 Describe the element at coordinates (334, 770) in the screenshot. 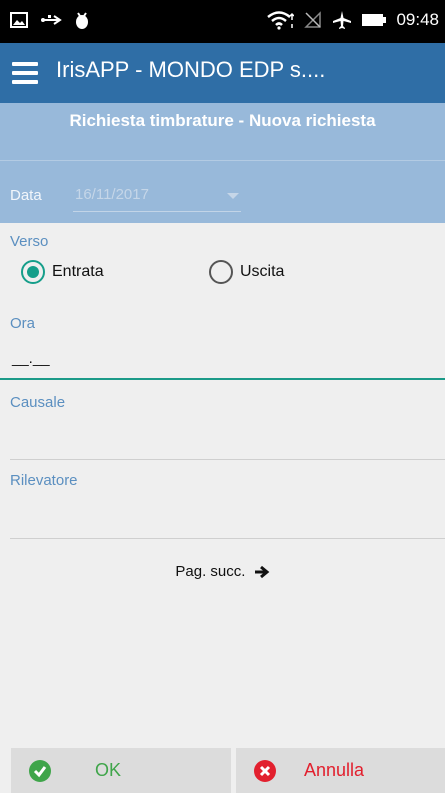

I see `cancel-label: Annulla` at that location.